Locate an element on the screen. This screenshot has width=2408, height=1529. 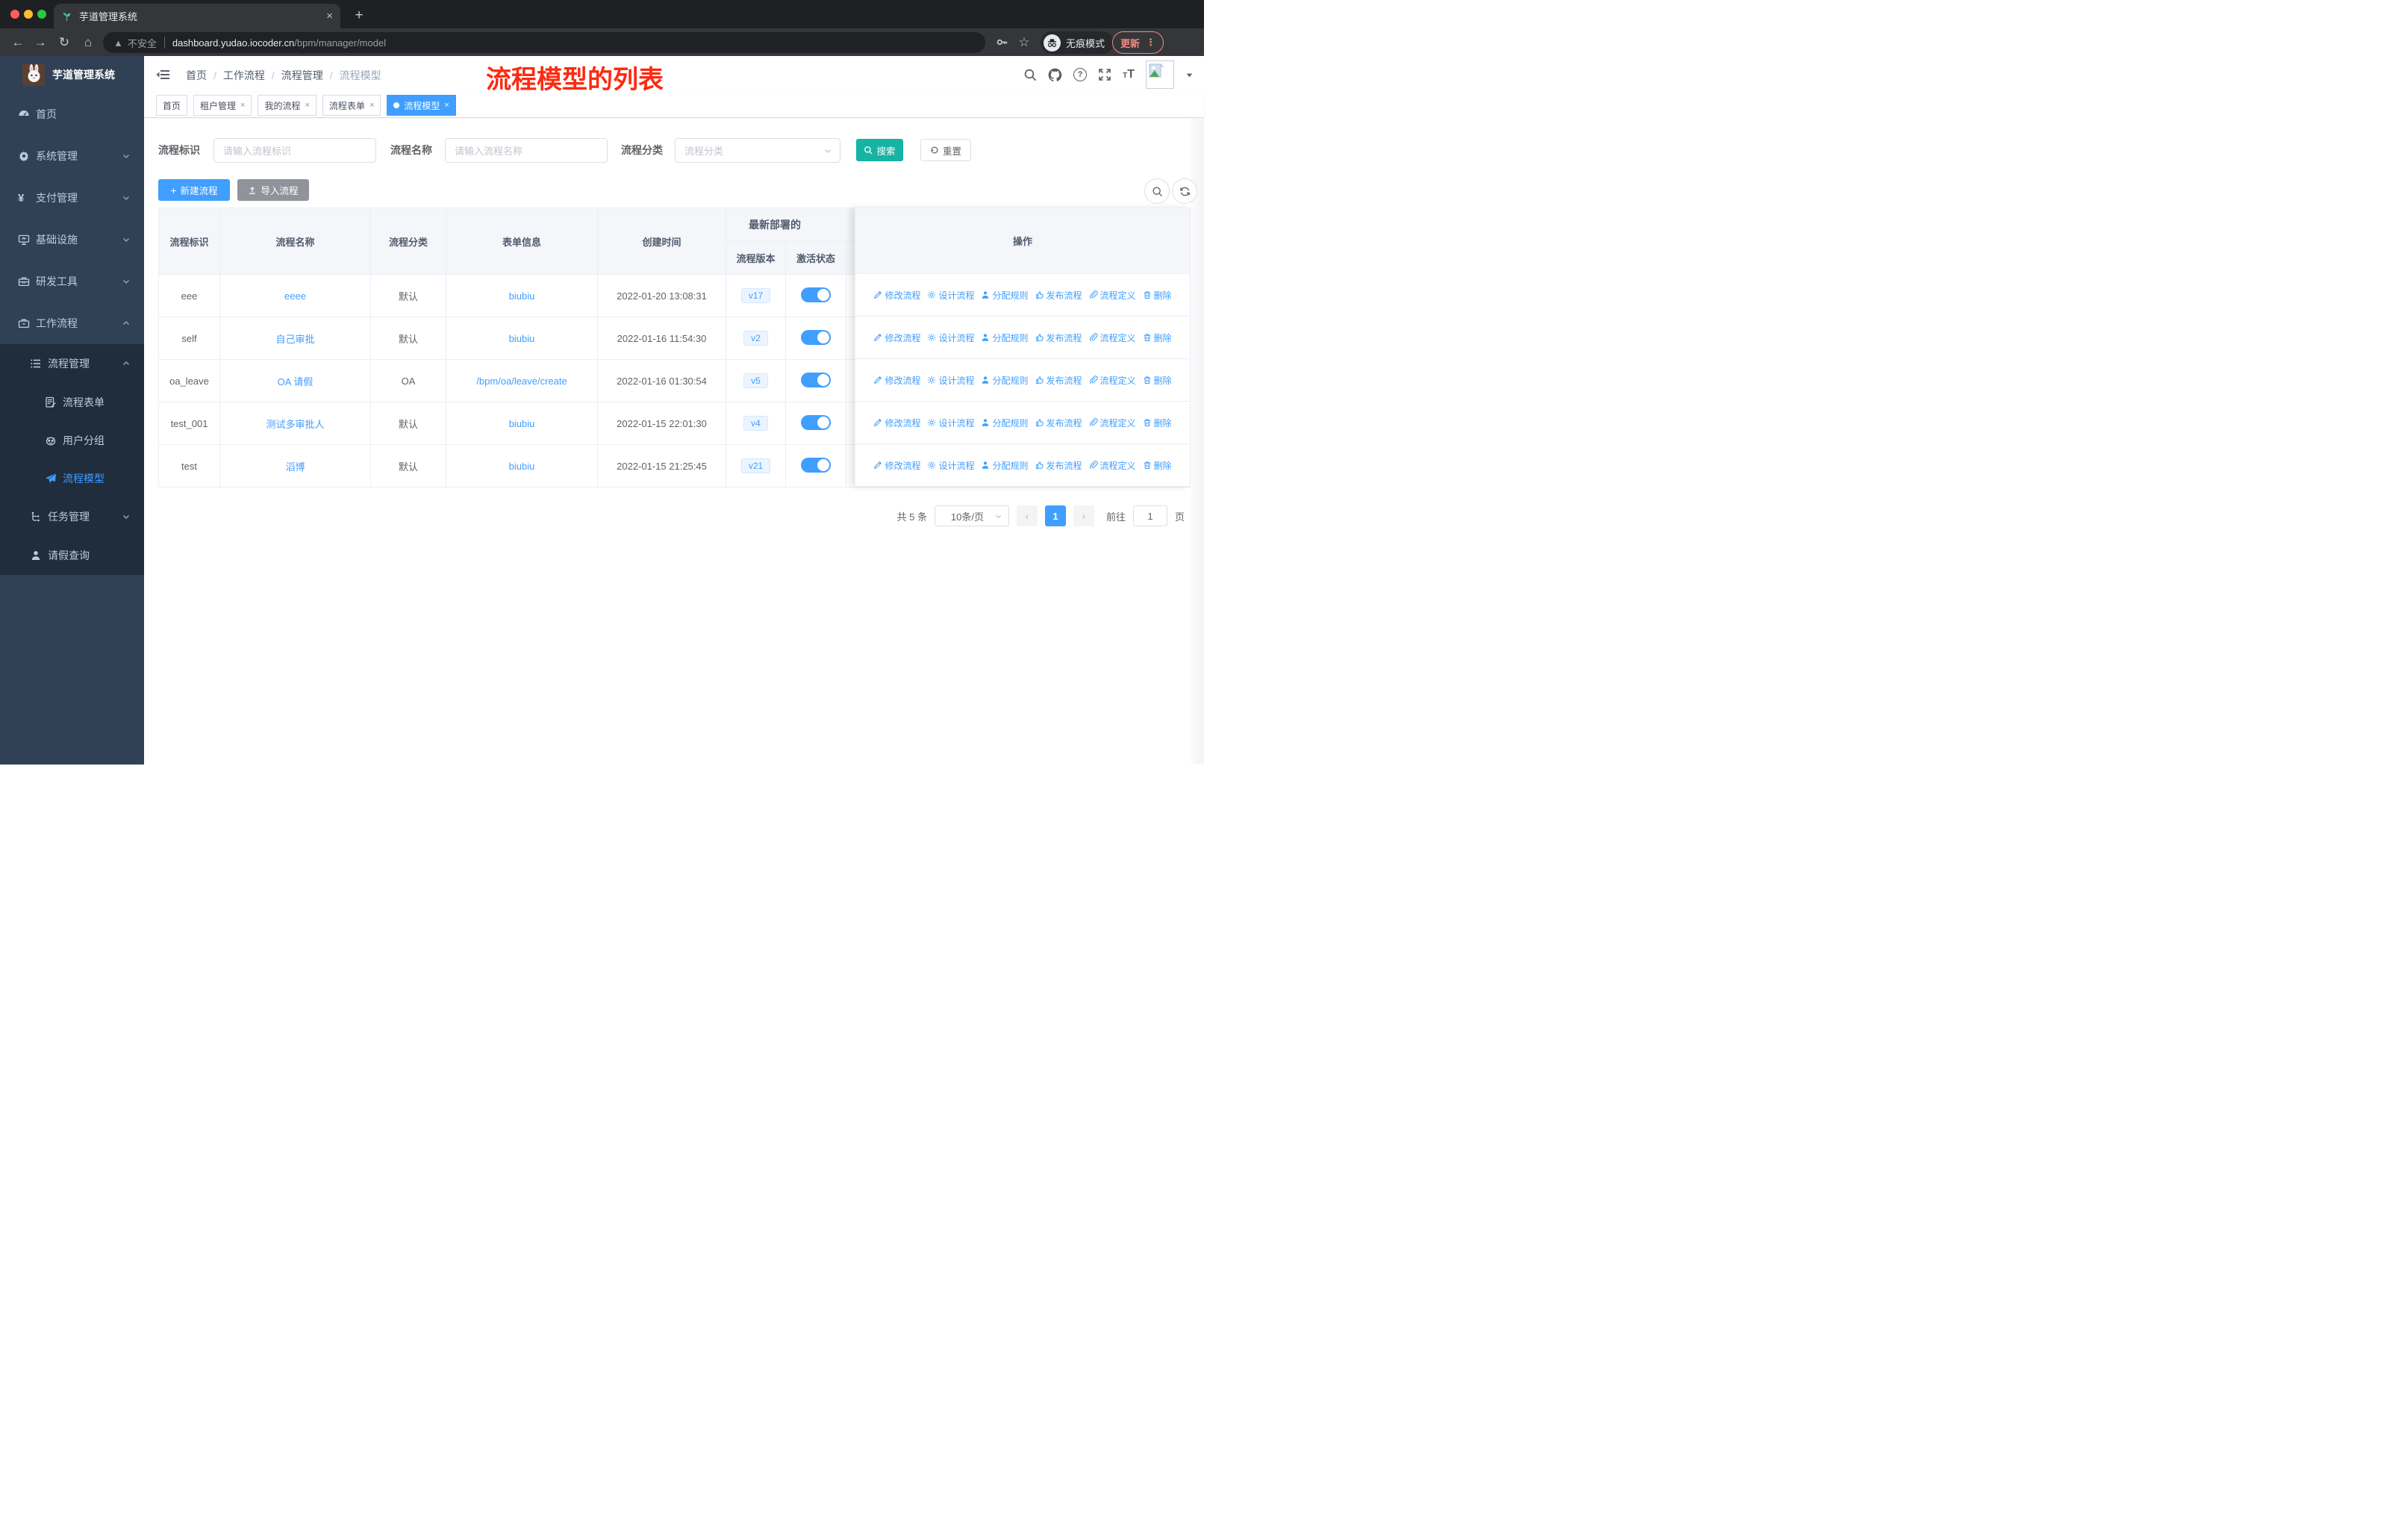
process-category-select: 流程分类 is located at coordinates (757, 150).